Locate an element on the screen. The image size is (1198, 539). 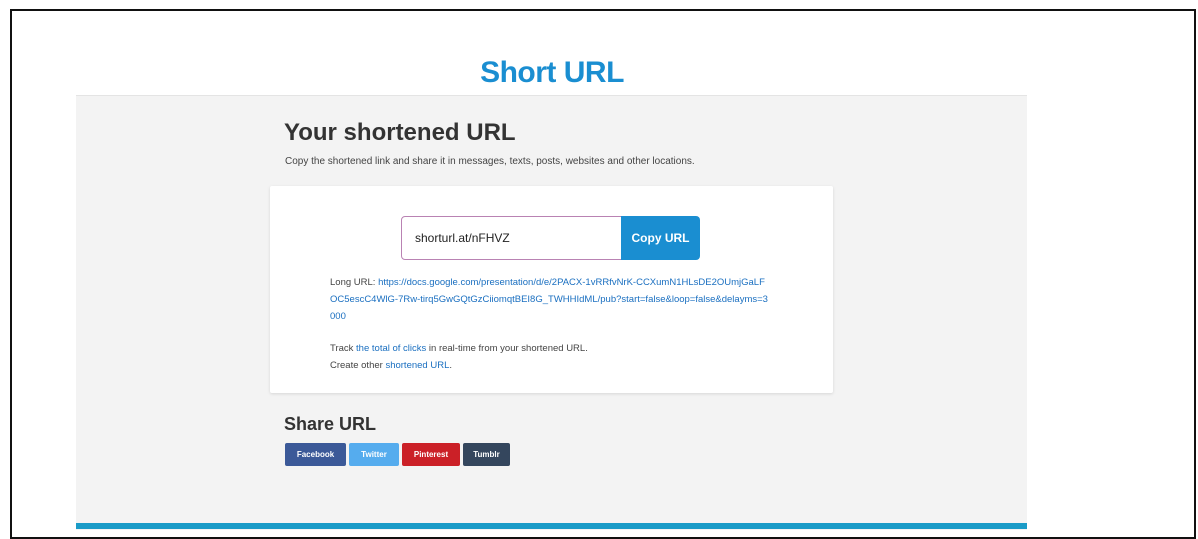
tumblr-share-button: Tumblr is located at coordinates (486, 454).